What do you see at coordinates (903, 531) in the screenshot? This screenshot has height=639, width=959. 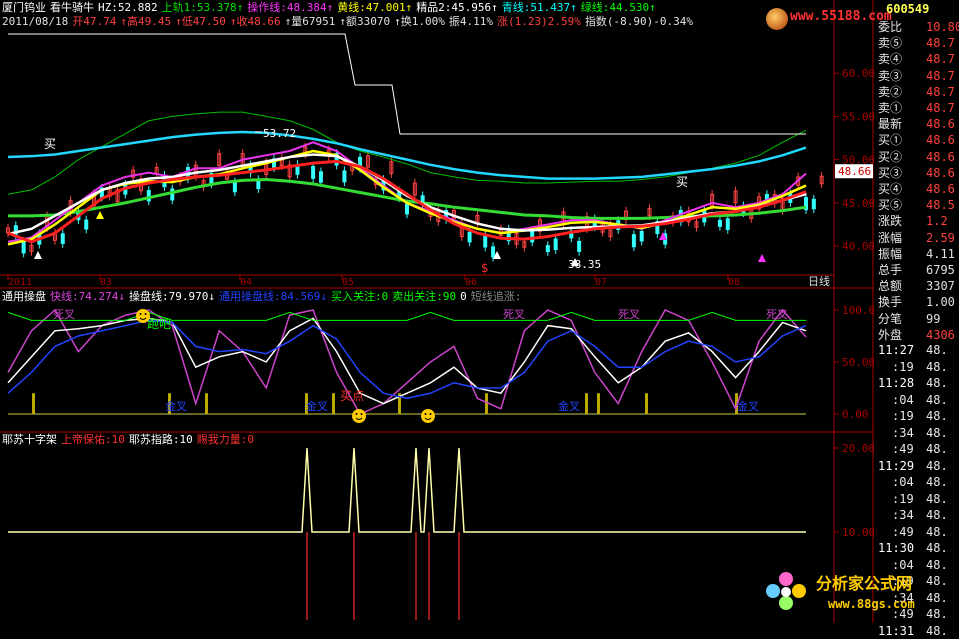 I see `tick-time: :49` at bounding box center [903, 531].